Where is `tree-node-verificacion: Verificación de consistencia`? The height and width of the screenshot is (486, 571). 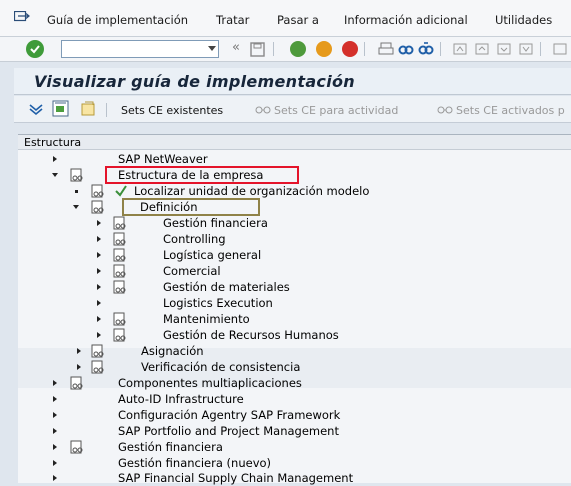 tree-node-verificacion: Verificación de consistencia is located at coordinates (294, 367).